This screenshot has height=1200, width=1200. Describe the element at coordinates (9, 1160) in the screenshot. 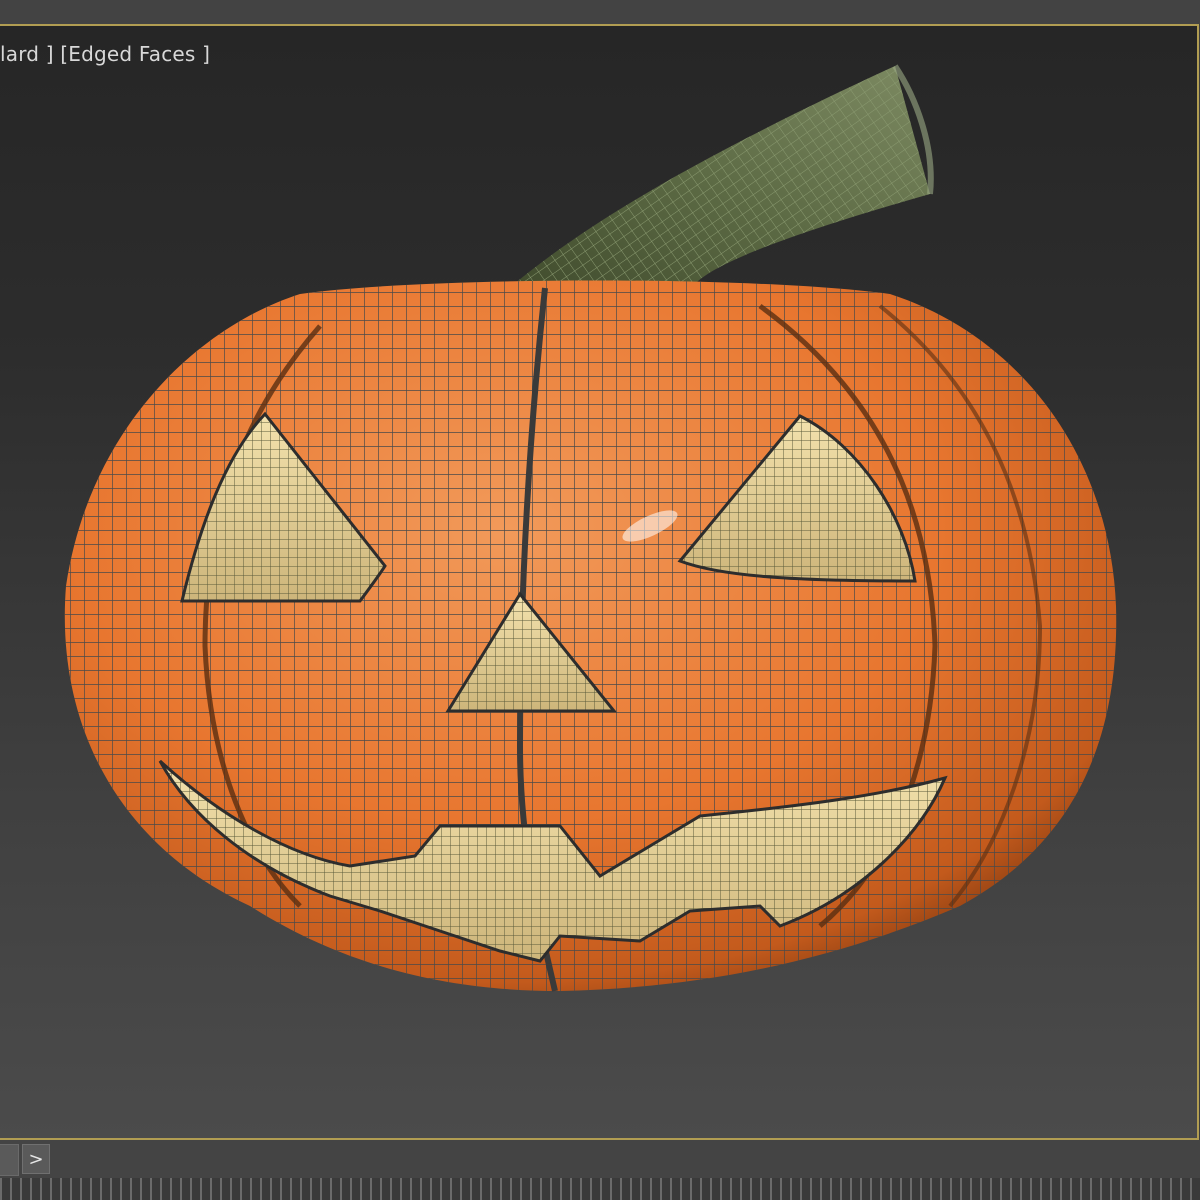

I see `time-slider-handle` at that location.